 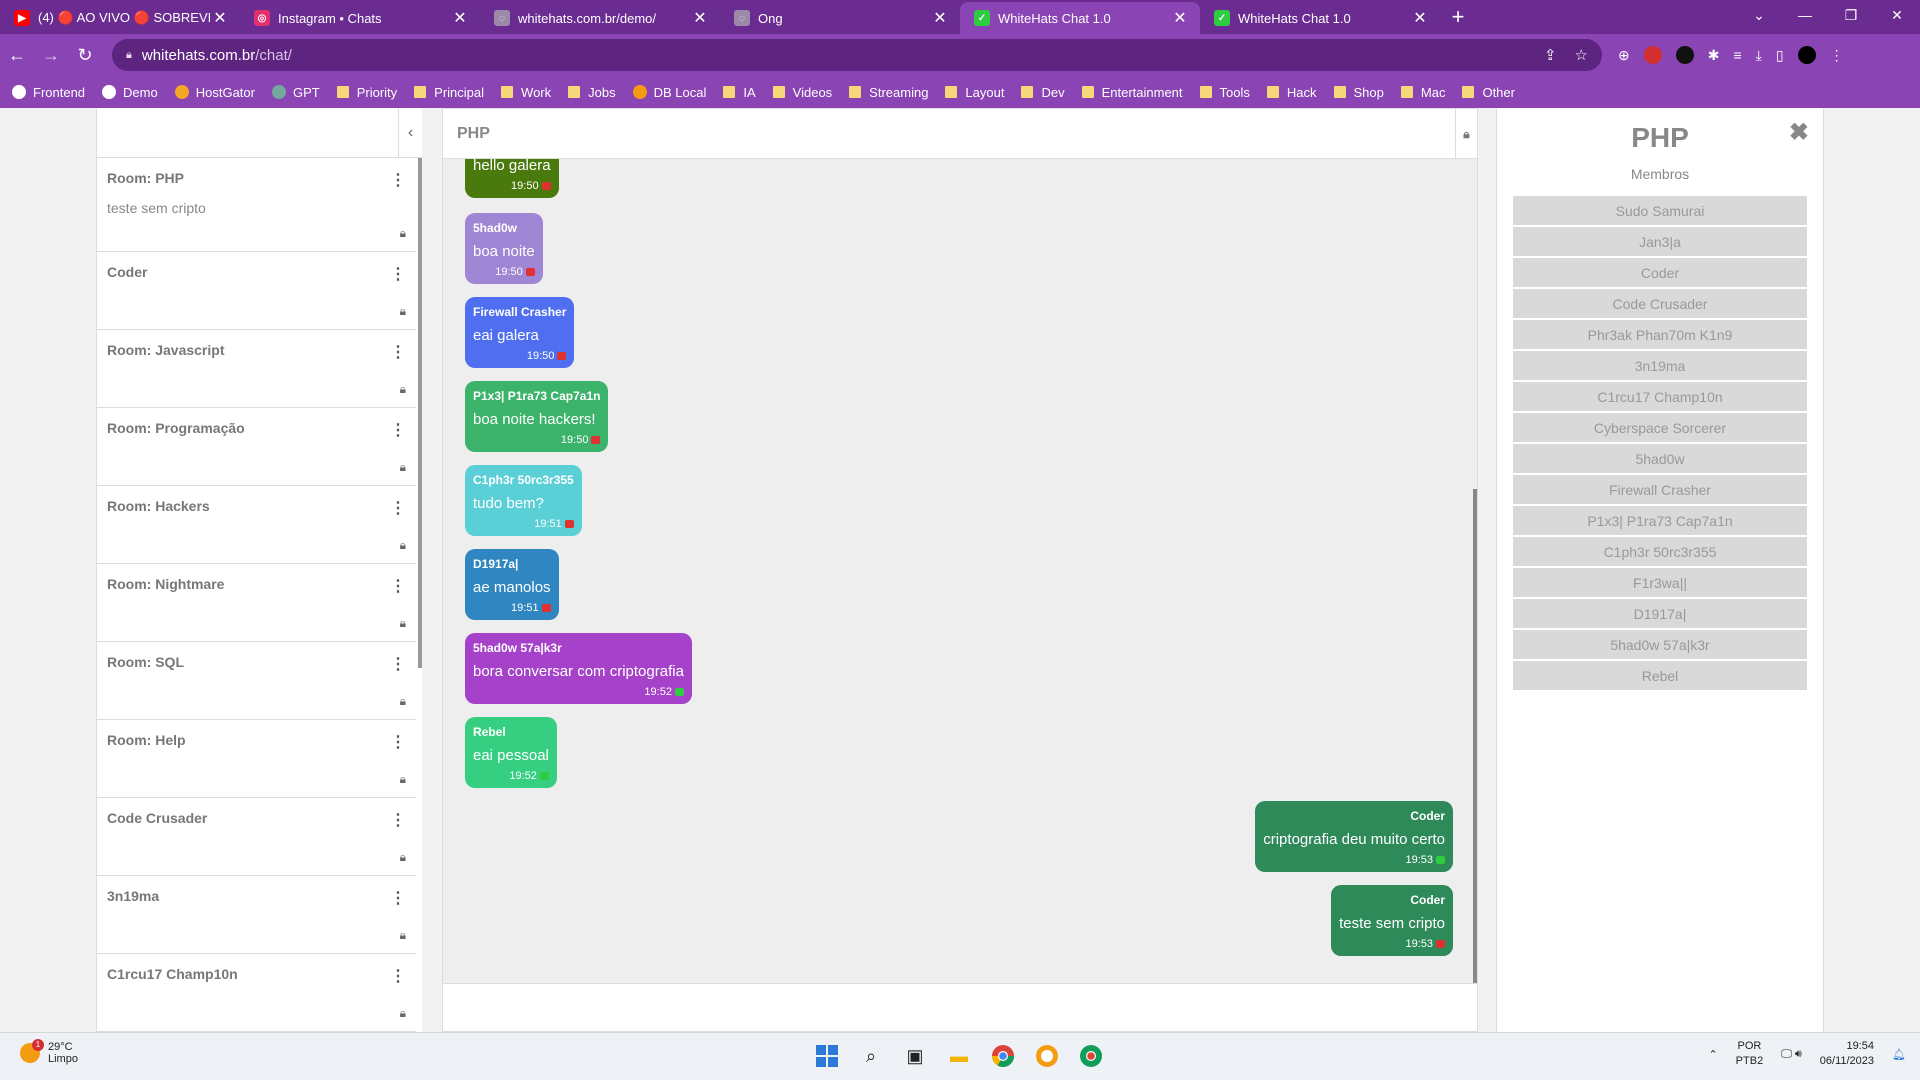 What do you see at coordinates (1422, 92) in the screenshot?
I see `bookmark-item: Mac` at bounding box center [1422, 92].